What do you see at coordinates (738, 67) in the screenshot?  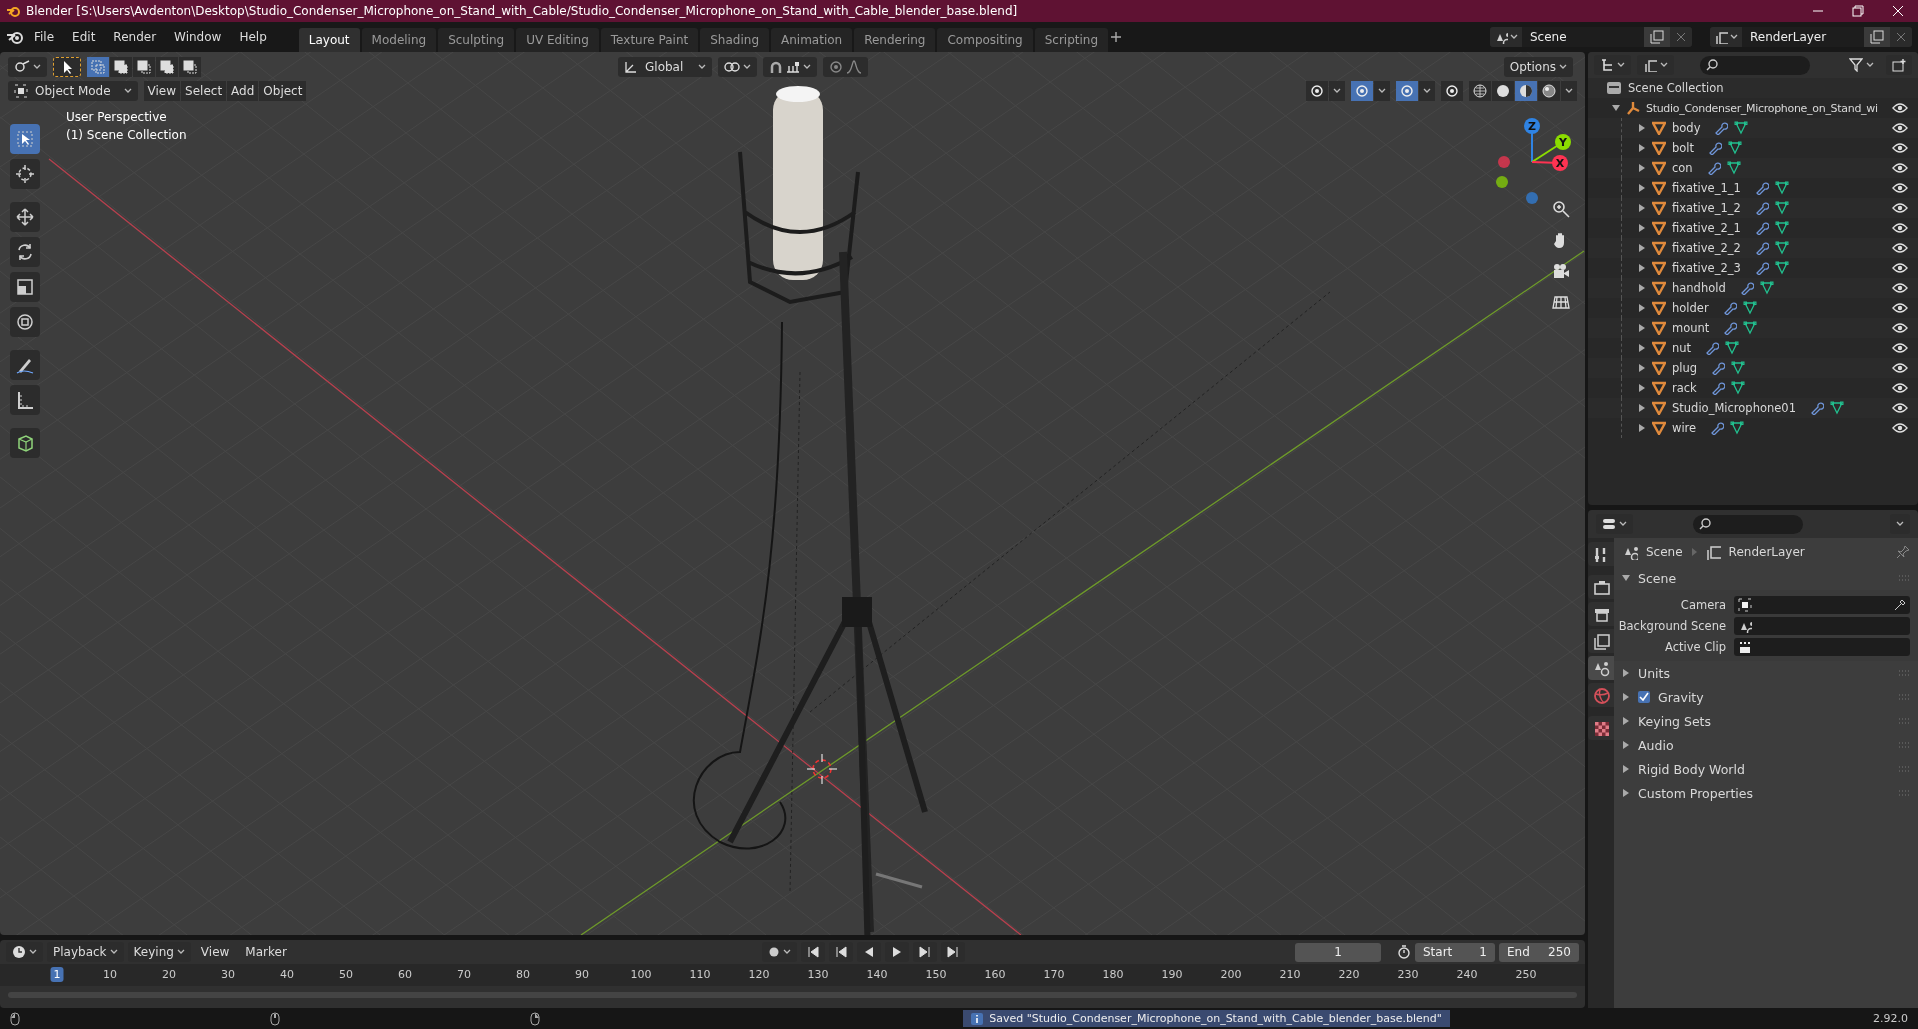 I see `pivot-point-dropdown` at bounding box center [738, 67].